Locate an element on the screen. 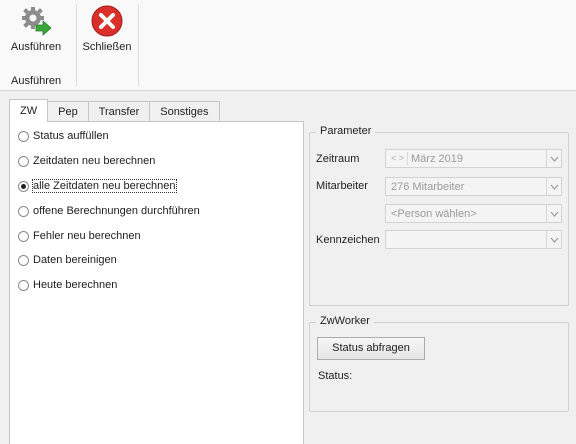  option-offene-berechnungen: offene Berechnungen durchführen is located at coordinates (109, 211).